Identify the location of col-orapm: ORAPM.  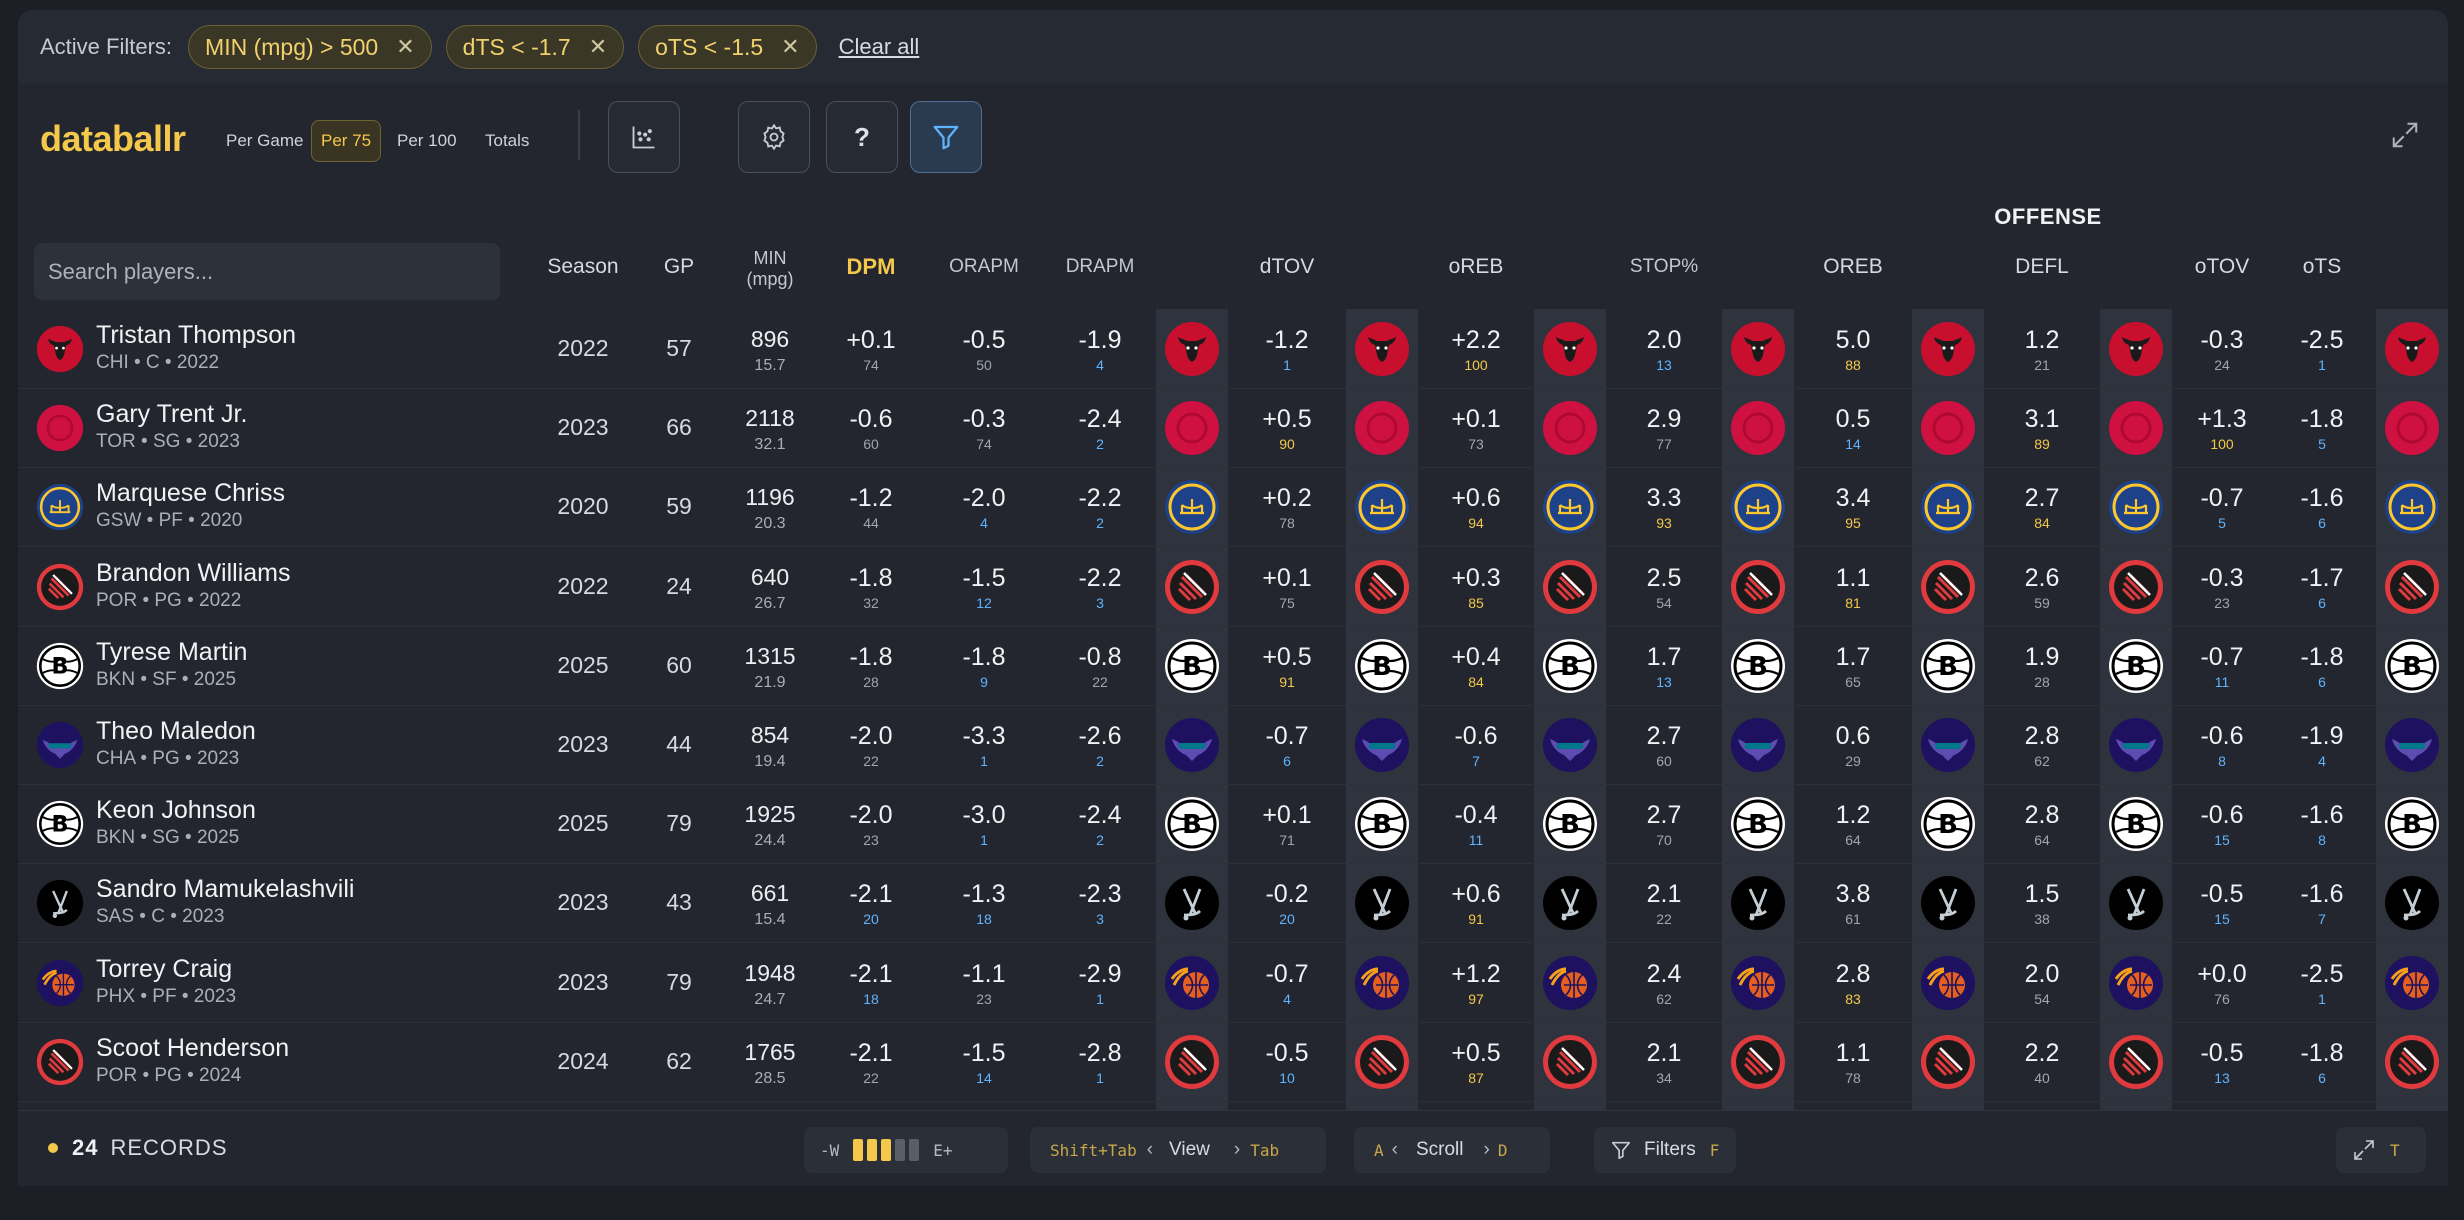
(984, 267).